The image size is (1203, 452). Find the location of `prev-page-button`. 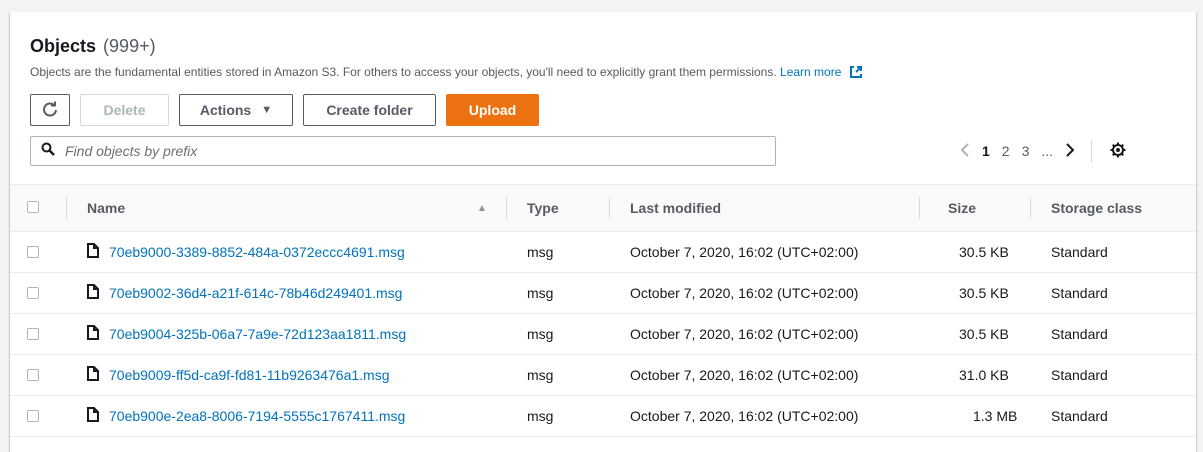

prev-page-button is located at coordinates (965, 151).